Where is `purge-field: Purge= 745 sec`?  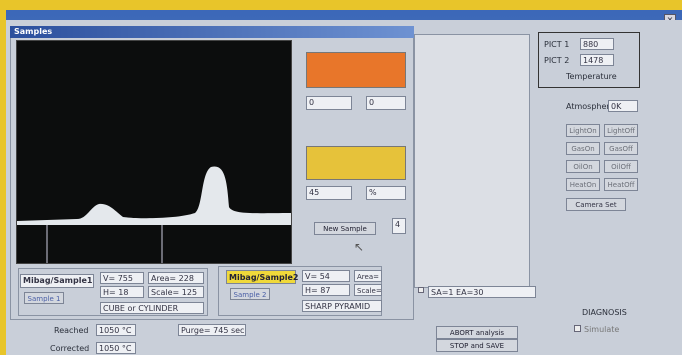
purge-field: Purge= 745 sec is located at coordinates (212, 330).